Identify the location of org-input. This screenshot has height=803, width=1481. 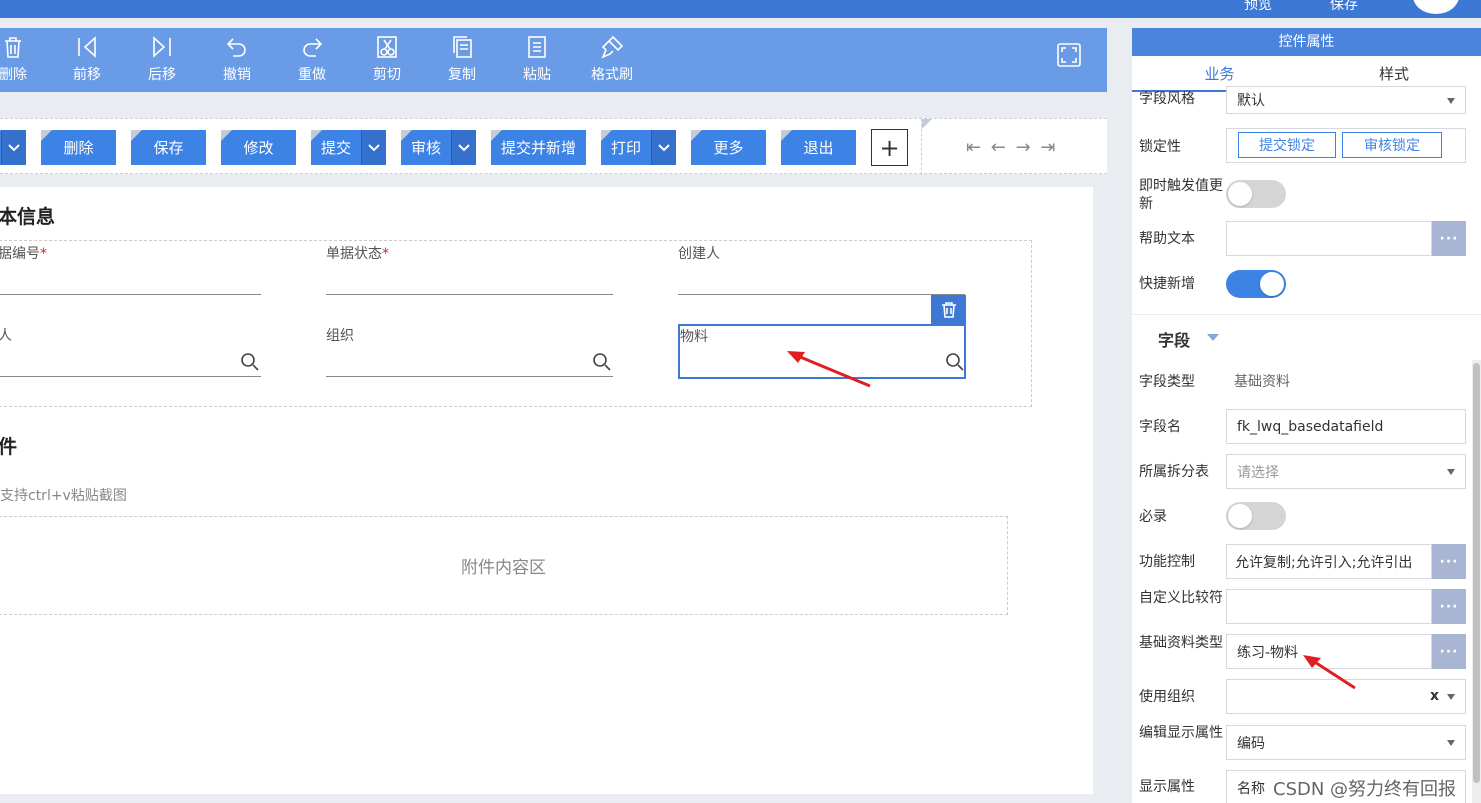
(469, 376).